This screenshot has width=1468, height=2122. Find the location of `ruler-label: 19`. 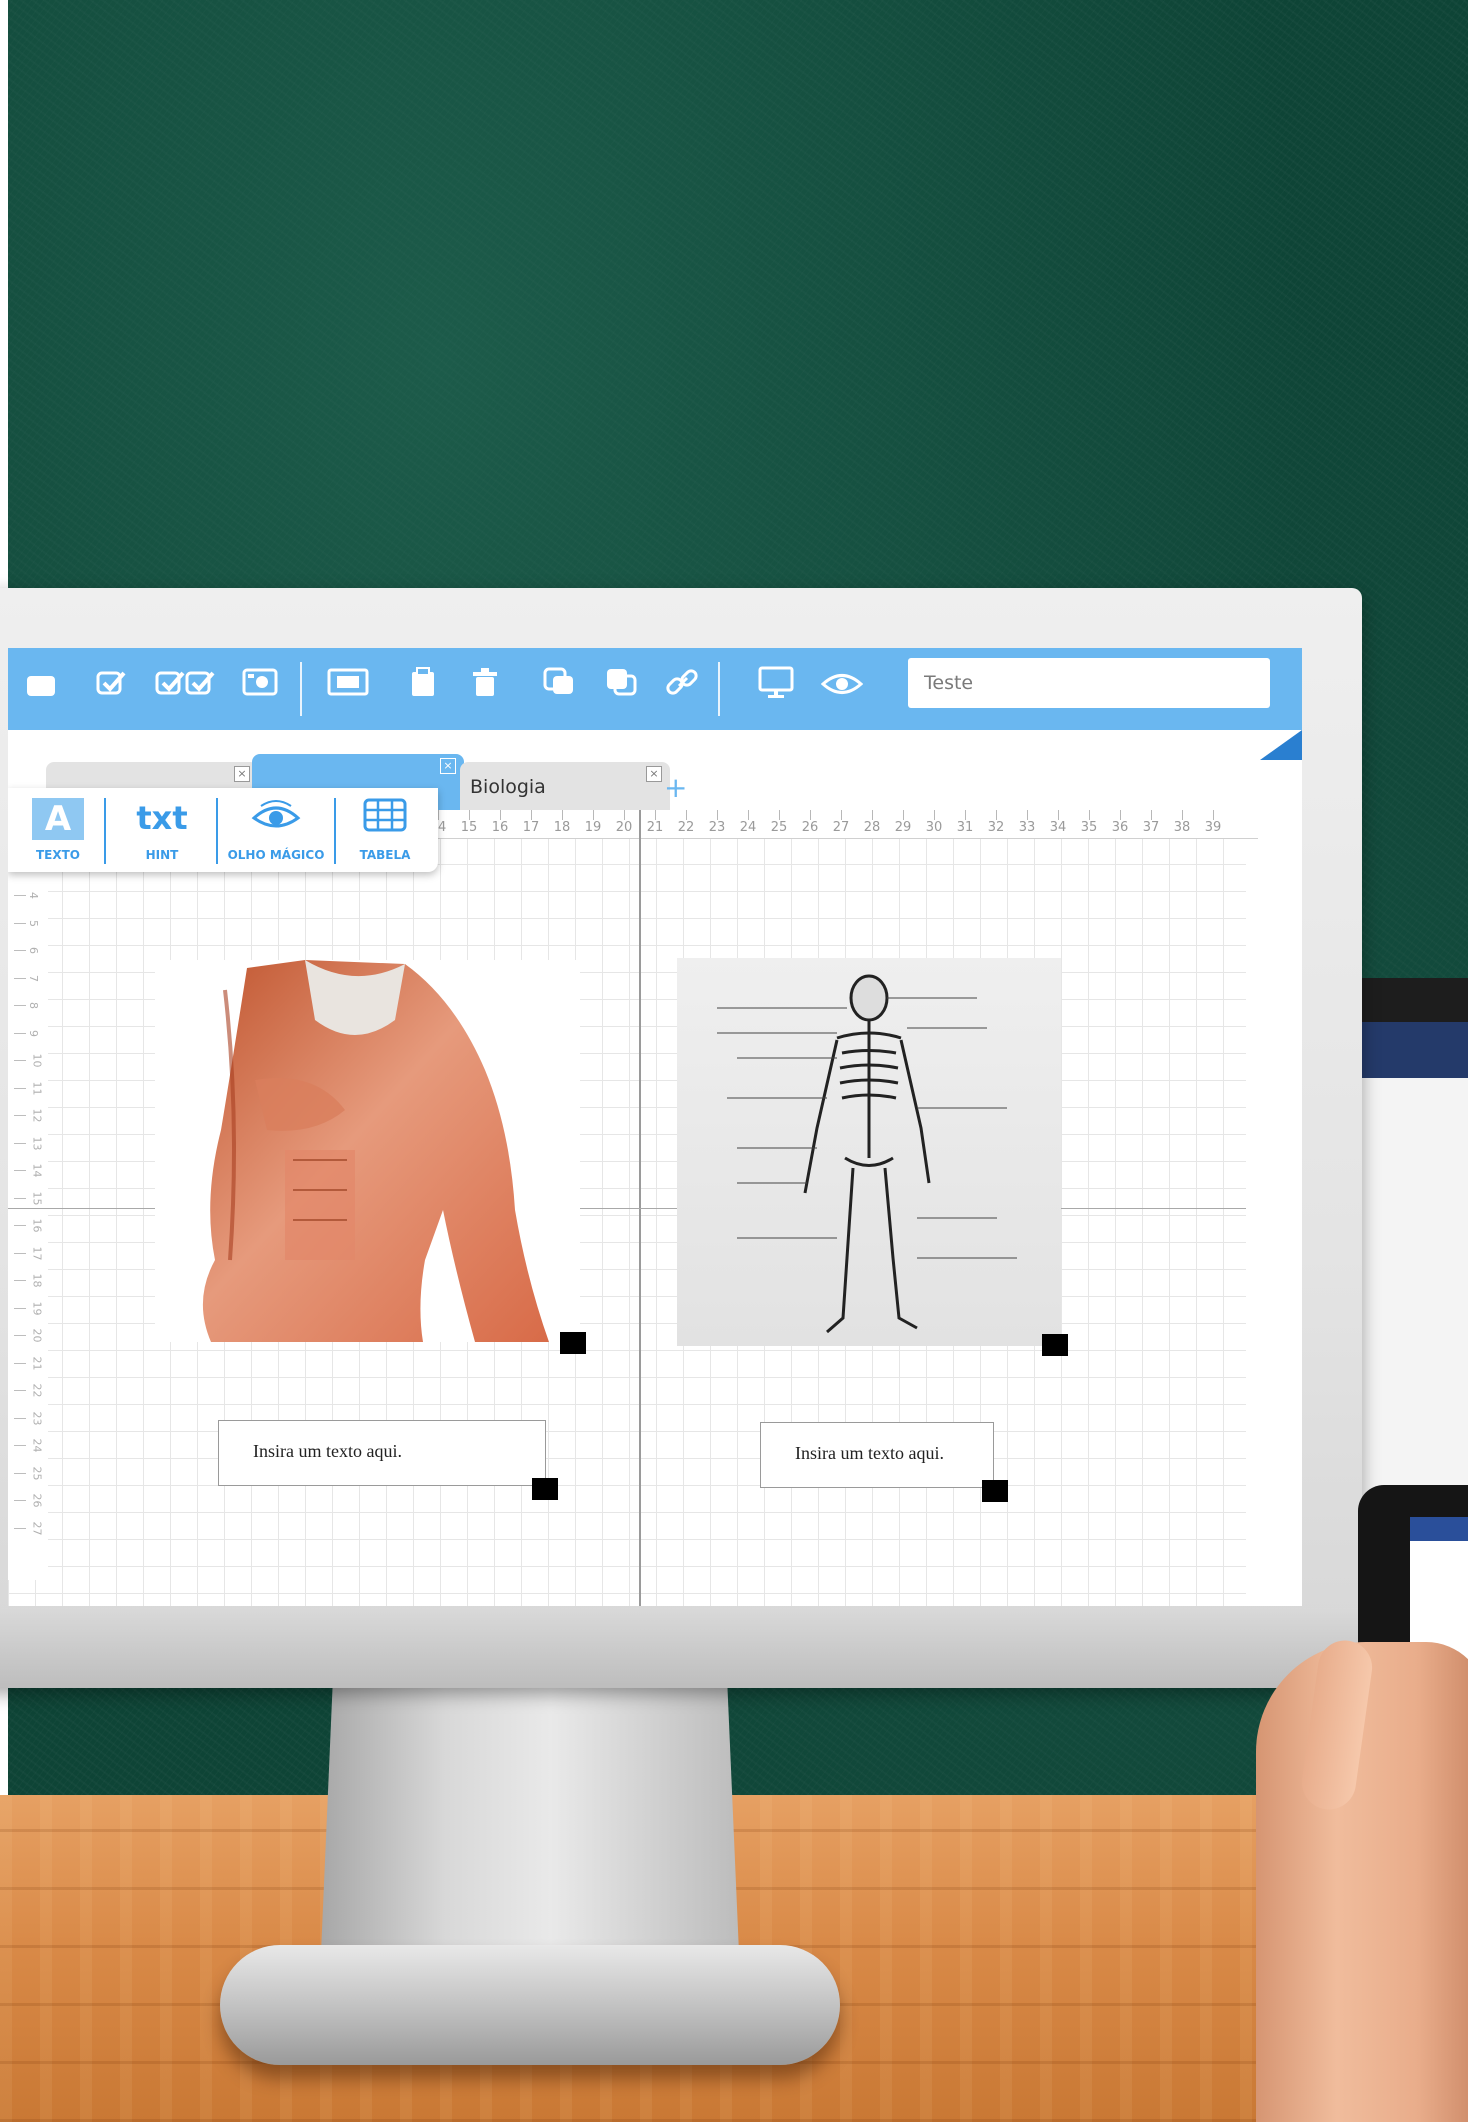

ruler-label: 19 is located at coordinates (37, 1308).